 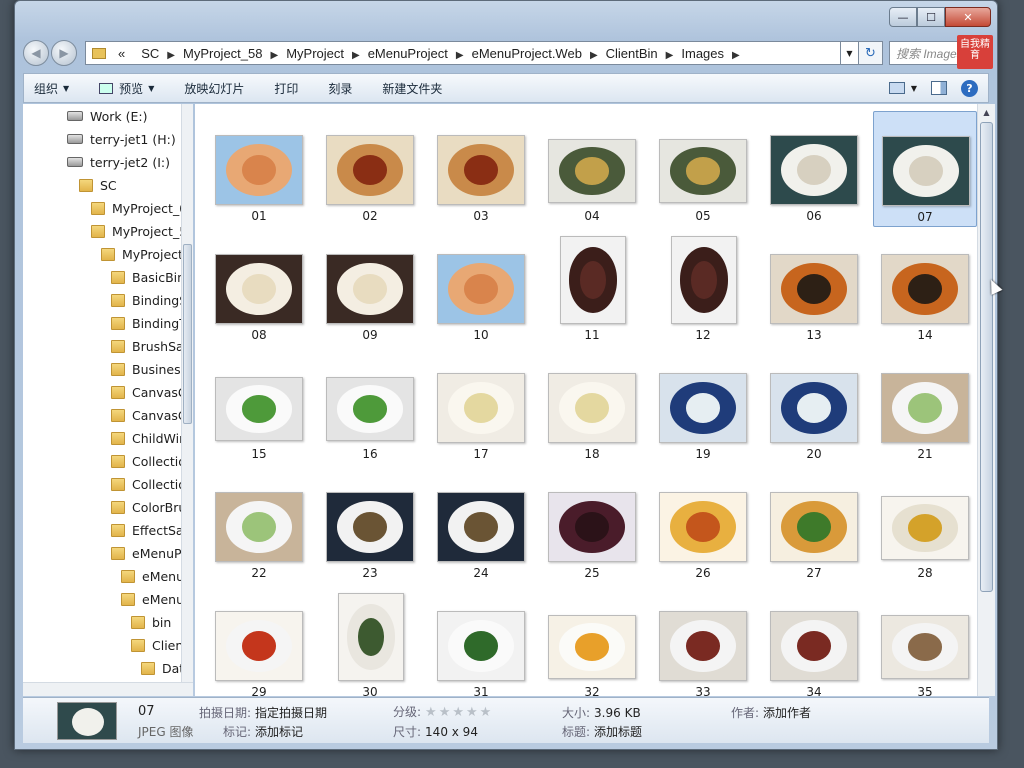 What do you see at coordinates (850, 53) in the screenshot?
I see `address-history-dropdown: ▼` at bounding box center [850, 53].